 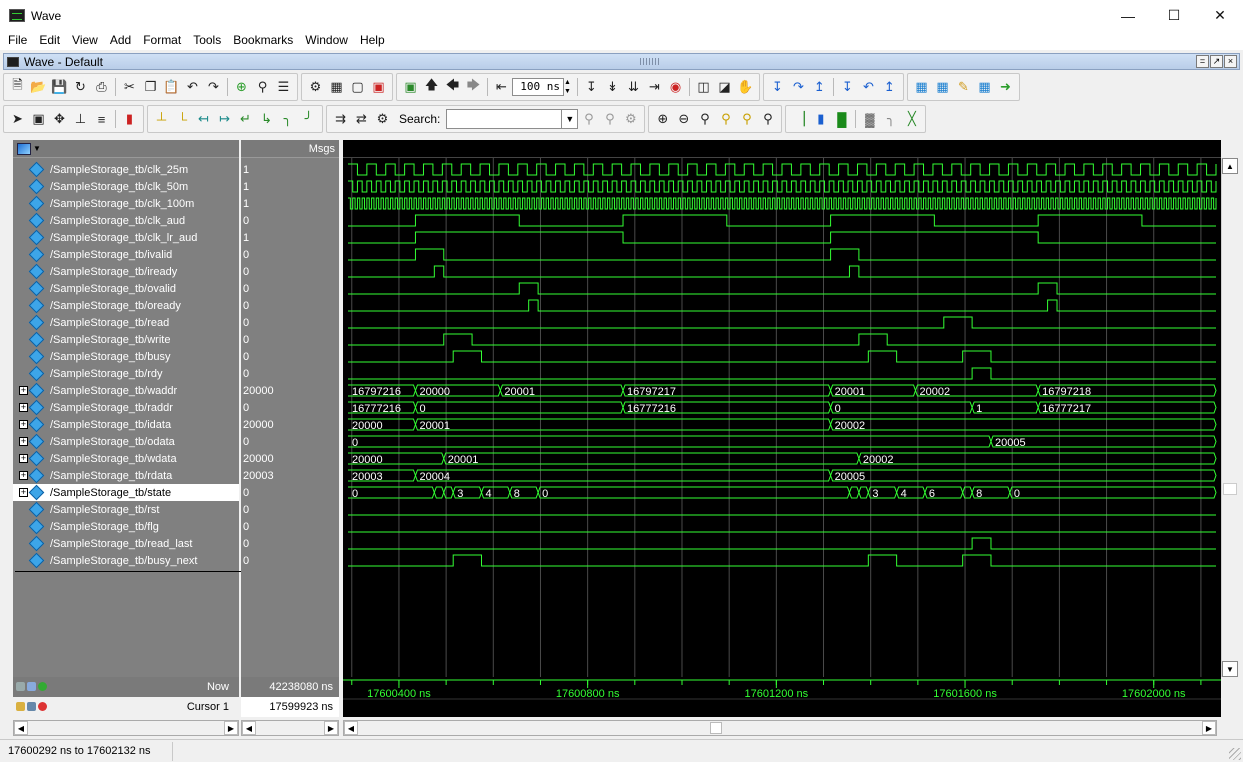 I want to click on close-button: ✕, so click(x=1220, y=15).